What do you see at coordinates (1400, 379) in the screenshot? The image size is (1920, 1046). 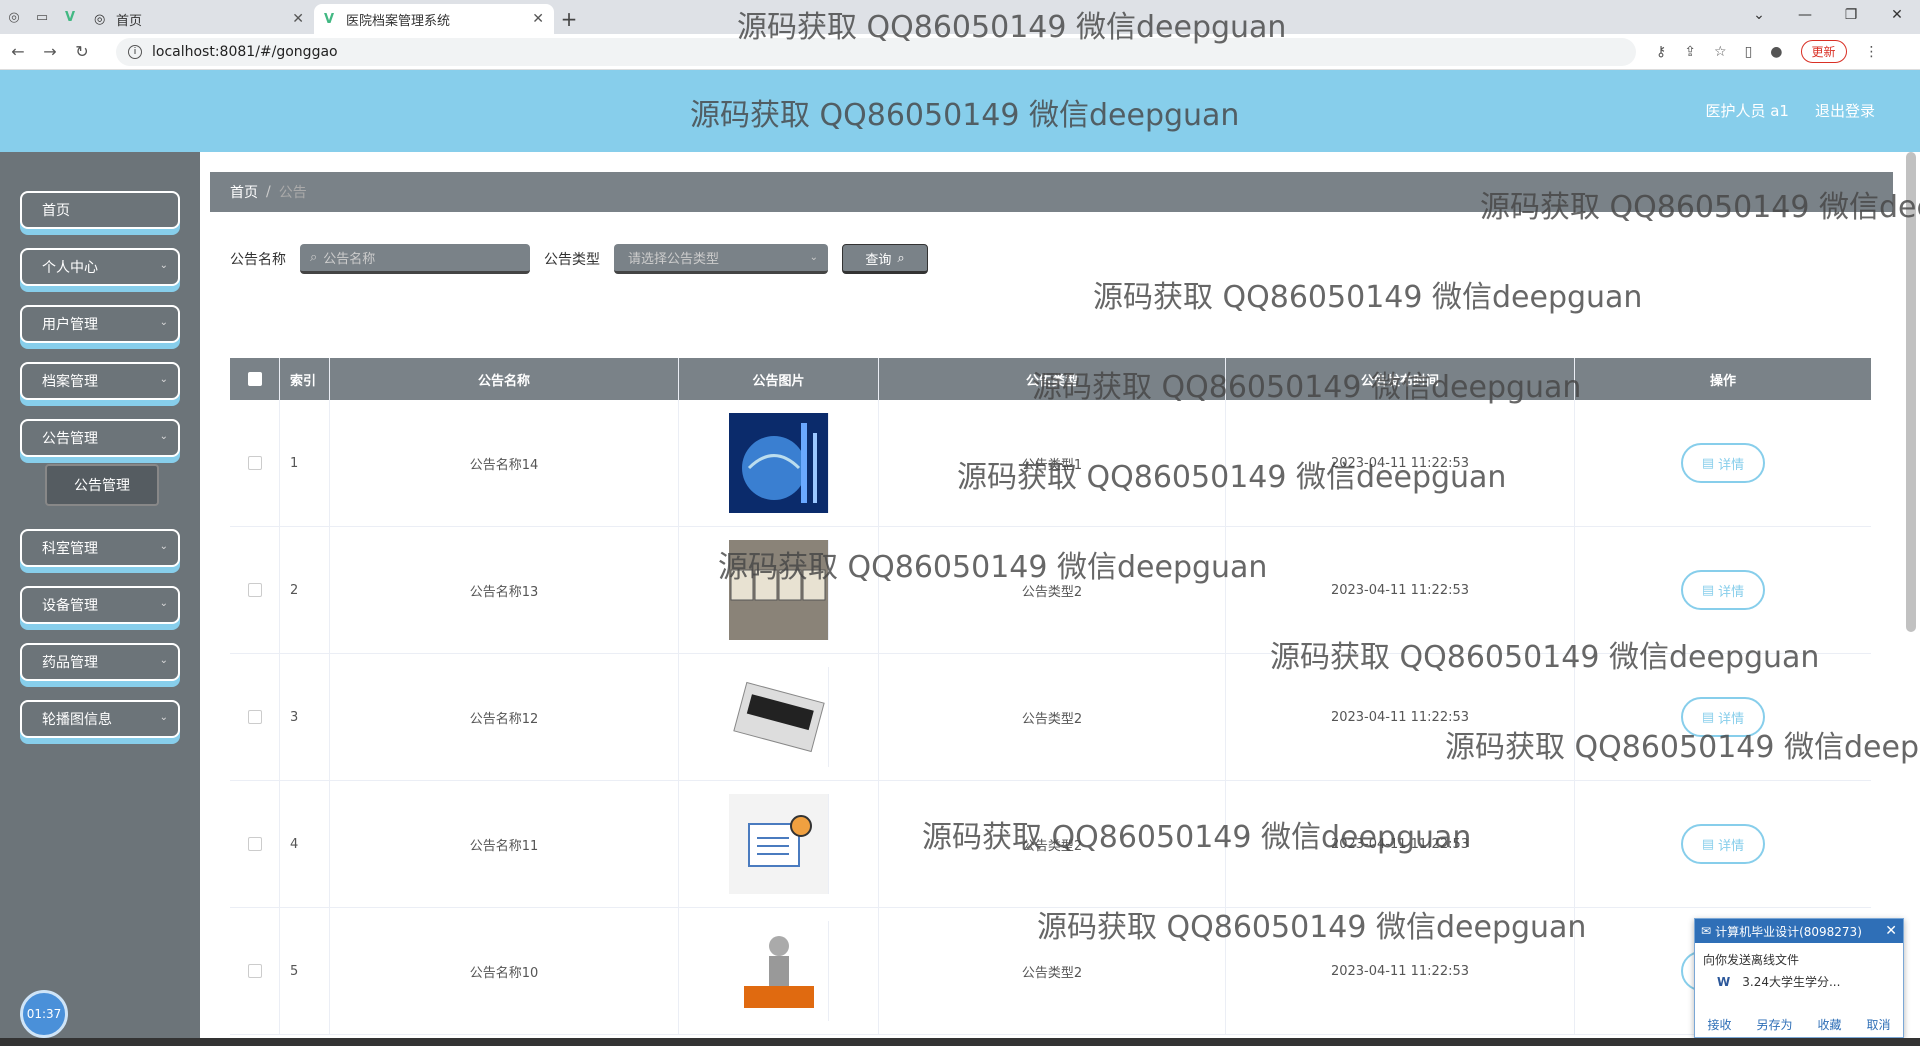 I see `col-time: 公告发布时间` at bounding box center [1400, 379].